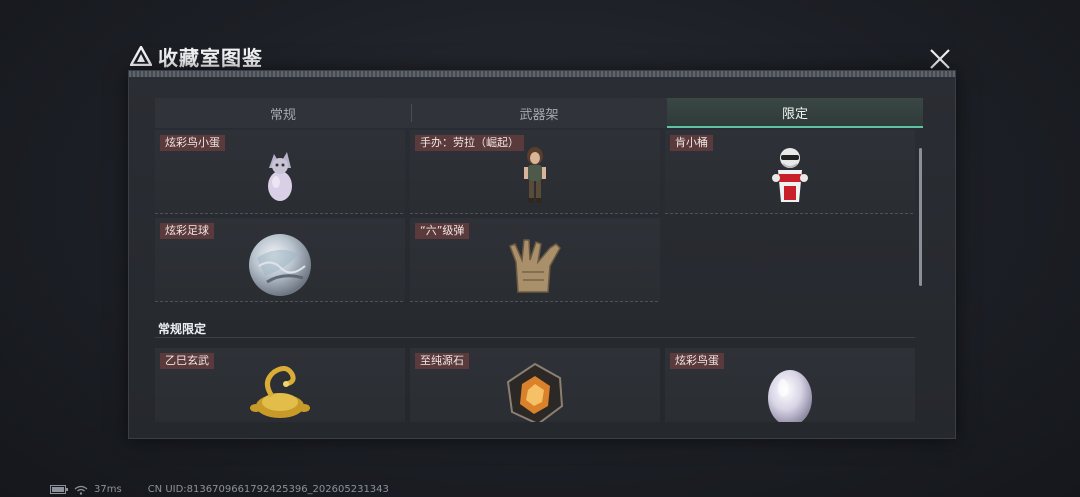 The width and height of the screenshot is (1080, 497). I want to click on scrollbar-thumb, so click(920, 217).